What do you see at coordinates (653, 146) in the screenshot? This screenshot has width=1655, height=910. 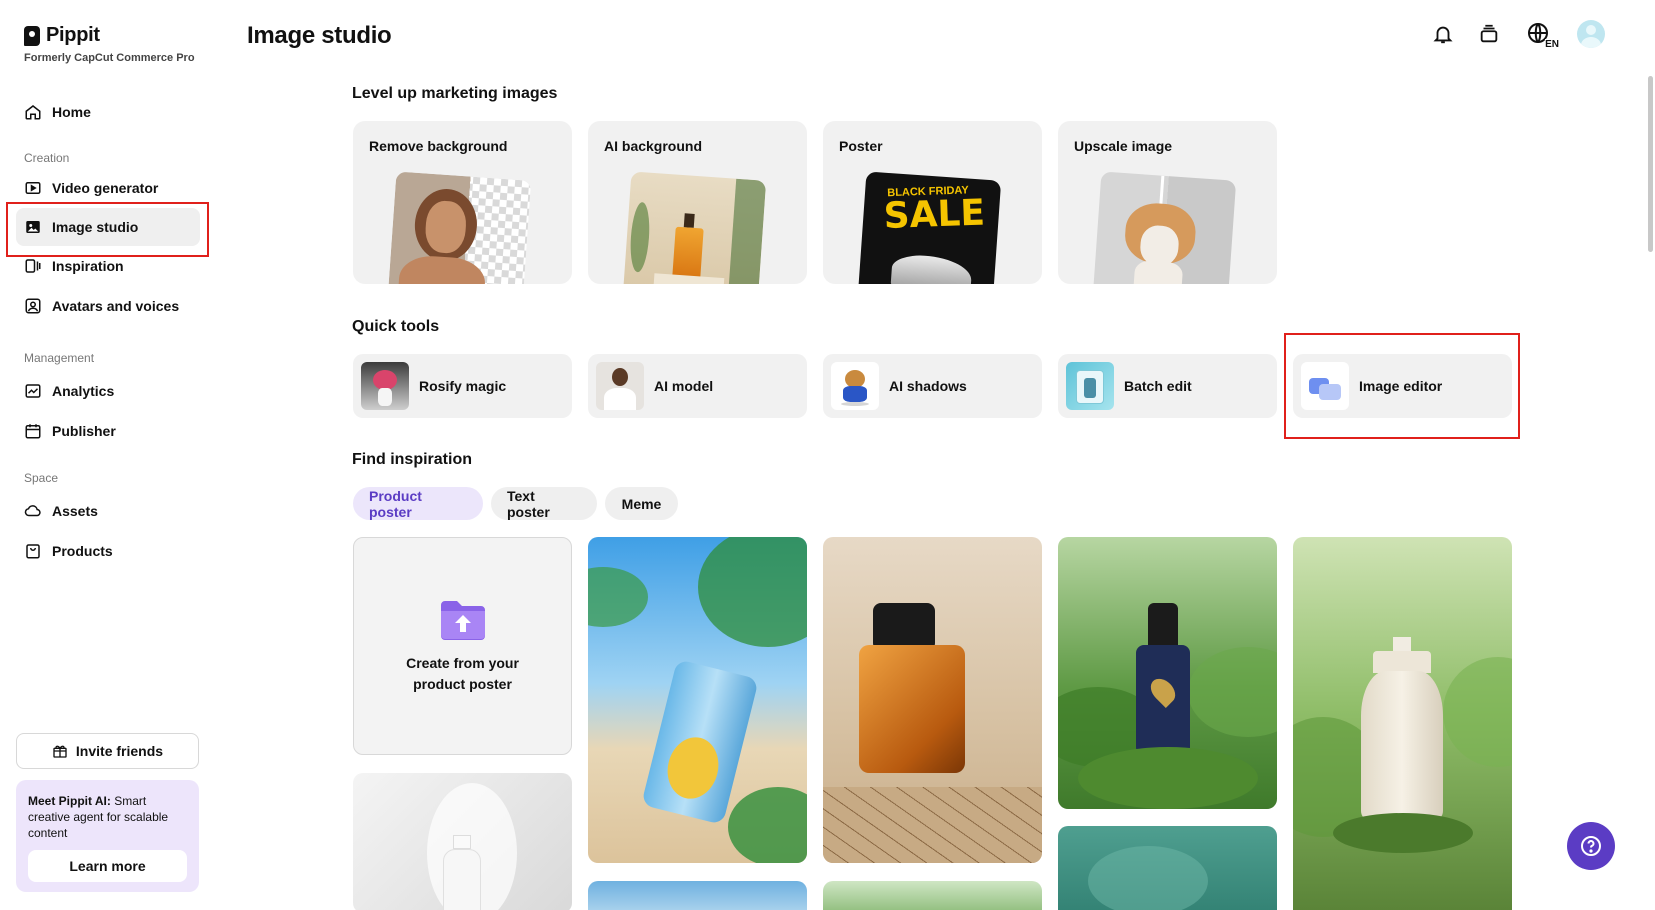 I see `card-label: AI background` at bounding box center [653, 146].